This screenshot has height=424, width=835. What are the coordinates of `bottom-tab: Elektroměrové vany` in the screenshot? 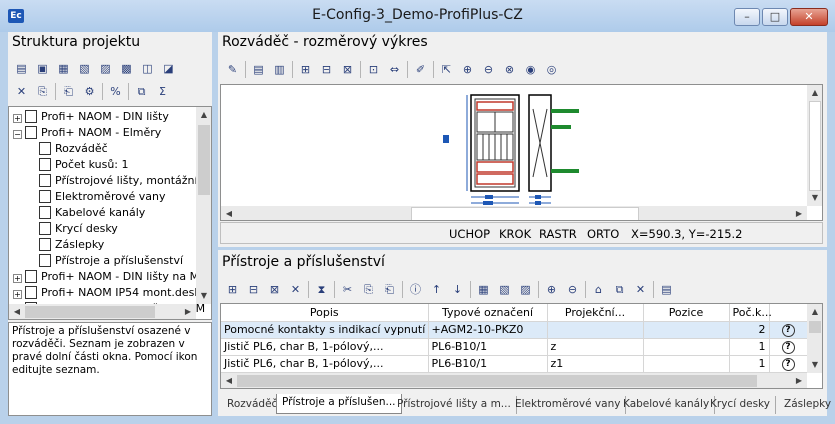 It's located at (568, 405).